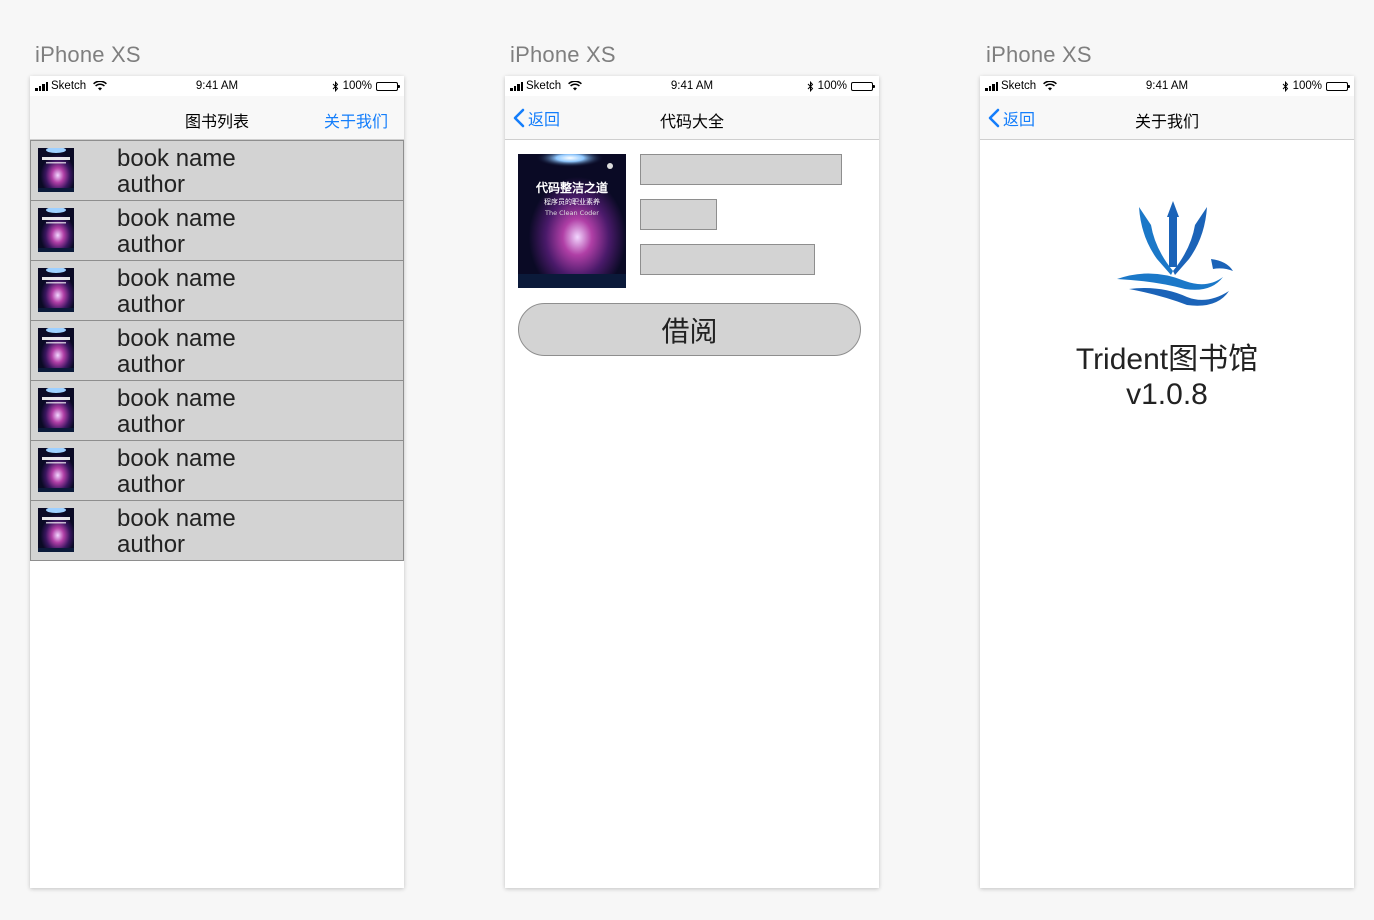 Image resolution: width=1374 pixels, height=920 pixels. Describe the element at coordinates (571, 213) in the screenshot. I see `cover-english-title: The Clean Coder` at that location.